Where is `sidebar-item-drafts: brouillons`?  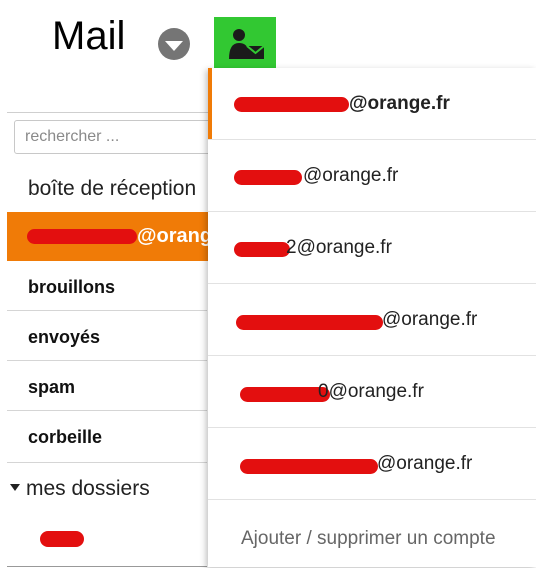 sidebar-item-drafts: brouillons is located at coordinates (71, 287).